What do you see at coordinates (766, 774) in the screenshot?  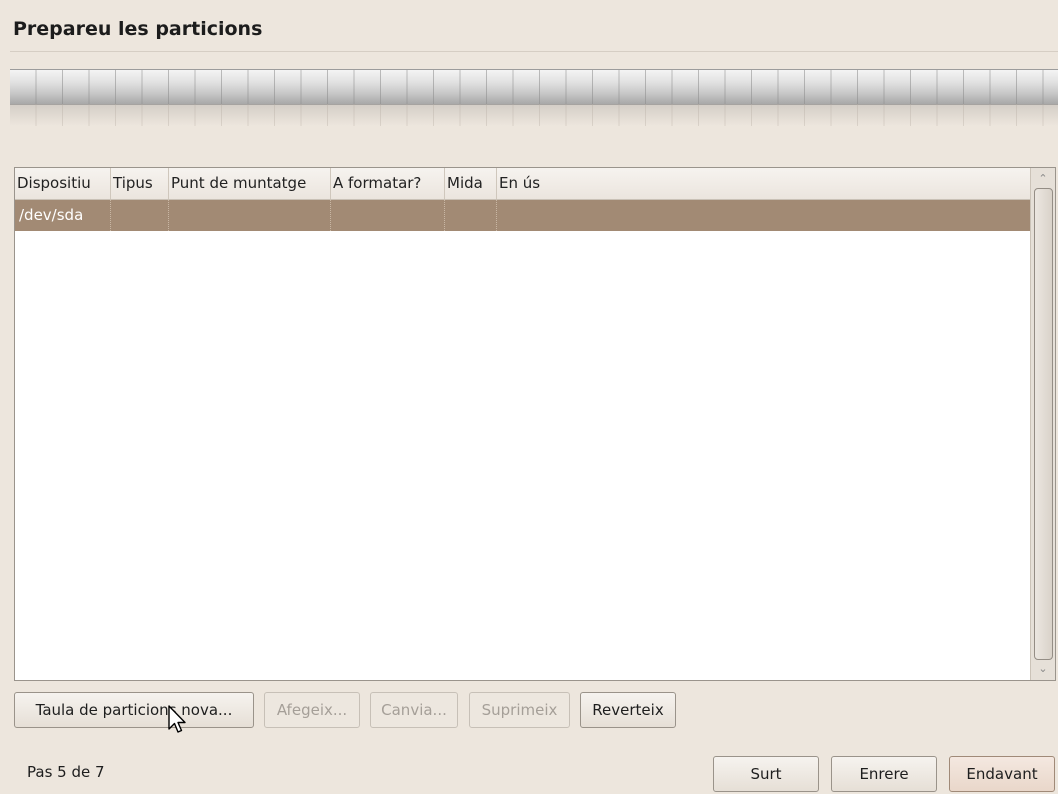 I see `quit-button: Surt` at bounding box center [766, 774].